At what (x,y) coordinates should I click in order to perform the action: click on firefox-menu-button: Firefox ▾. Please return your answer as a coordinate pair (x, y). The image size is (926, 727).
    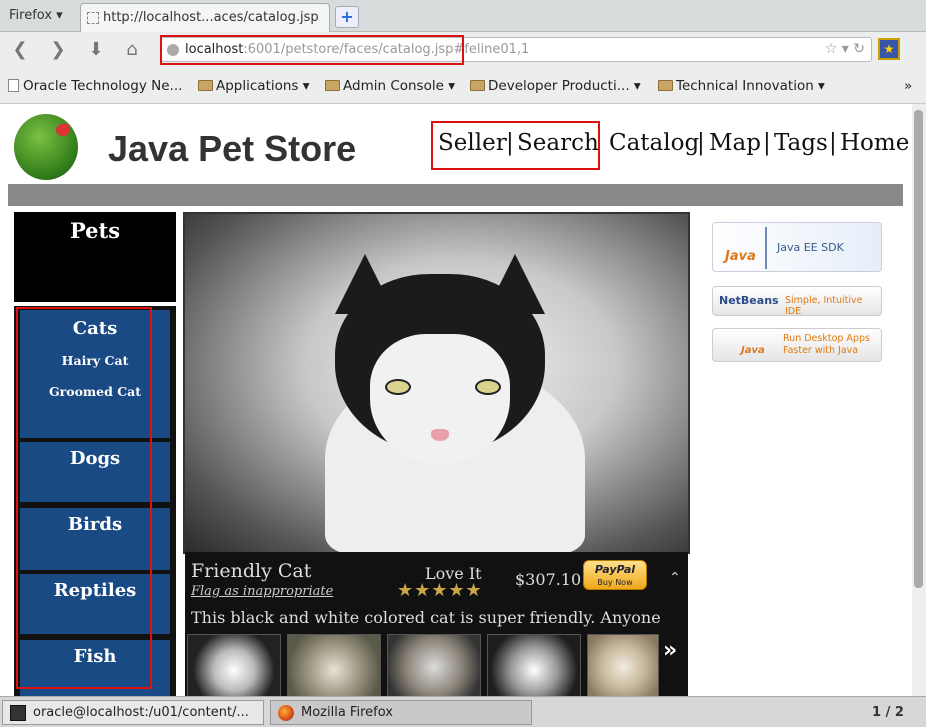
    Looking at the image, I should click on (37, 16).